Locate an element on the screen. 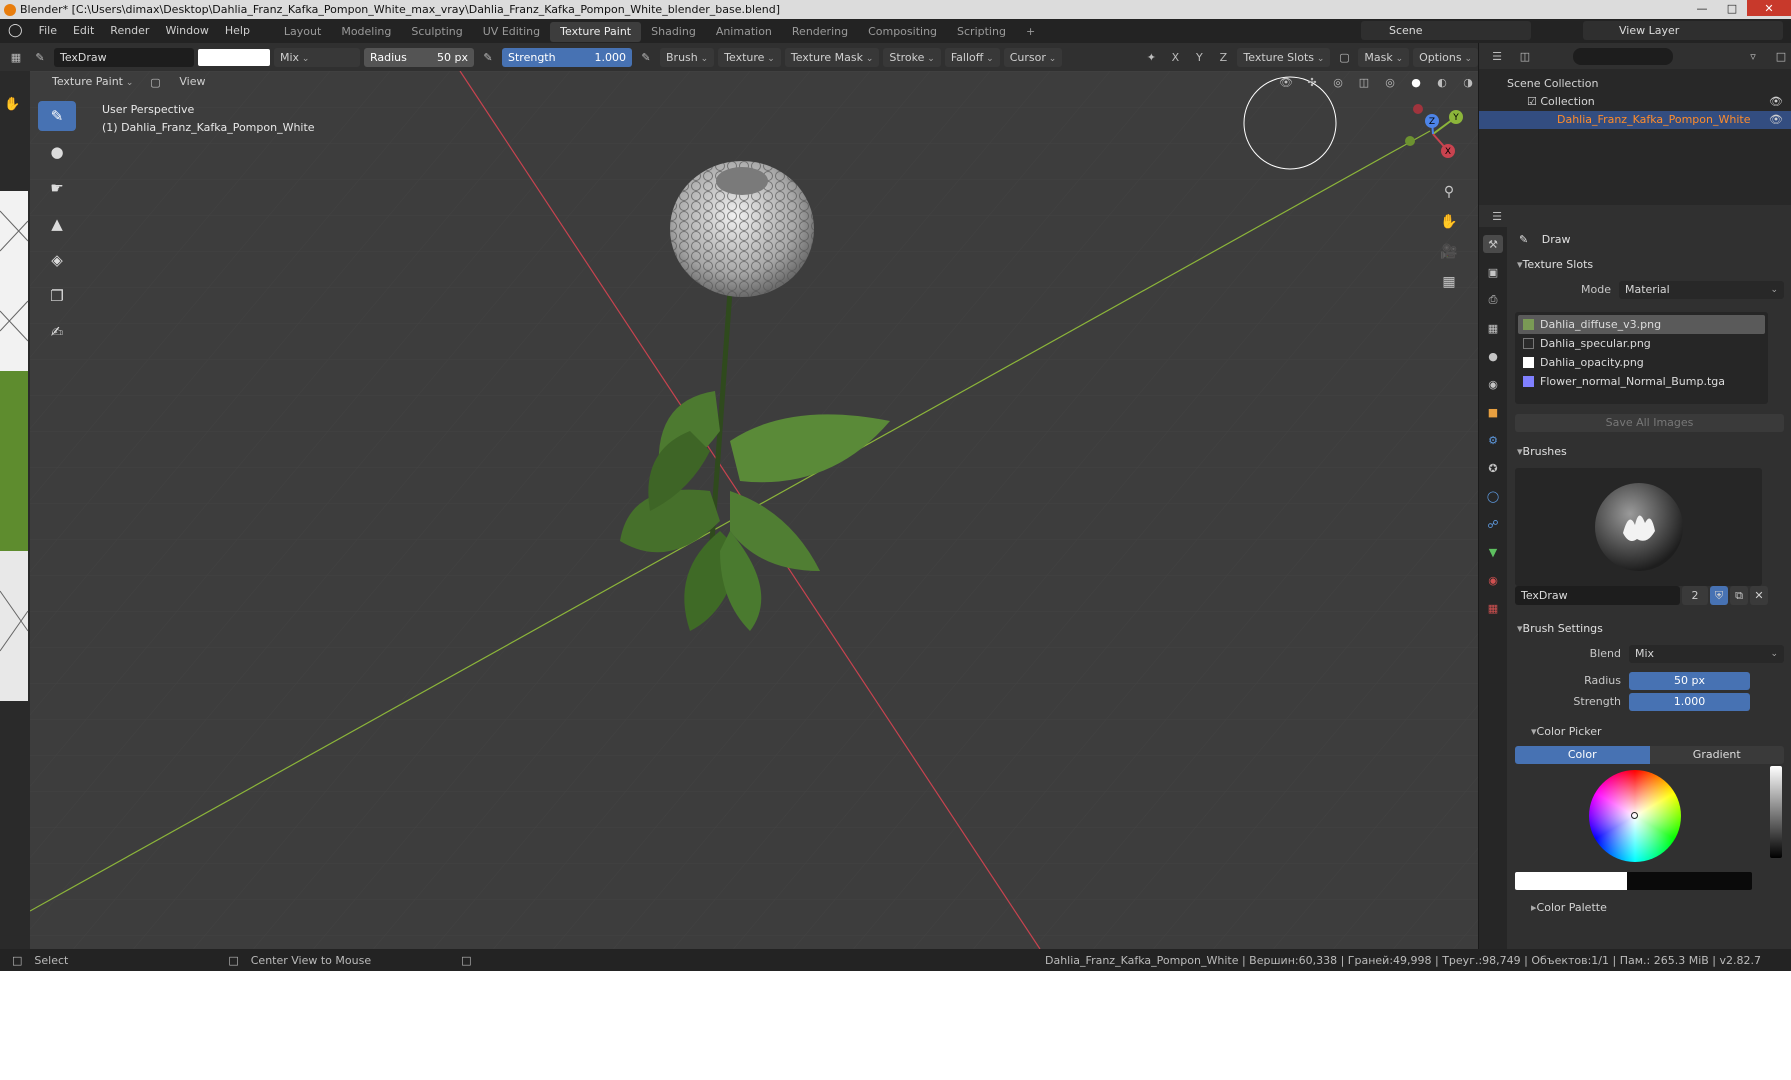 The image size is (1791, 1080). soften-tool-button: ● is located at coordinates (57, 152).